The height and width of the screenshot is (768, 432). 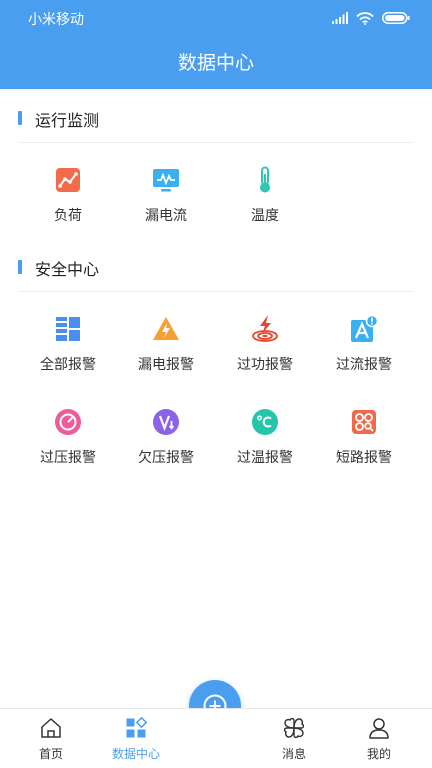 I want to click on grid-item-label: 欠压报警, so click(x=166, y=458).